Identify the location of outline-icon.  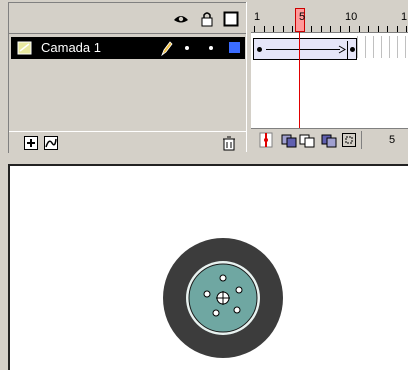
(231, 19).